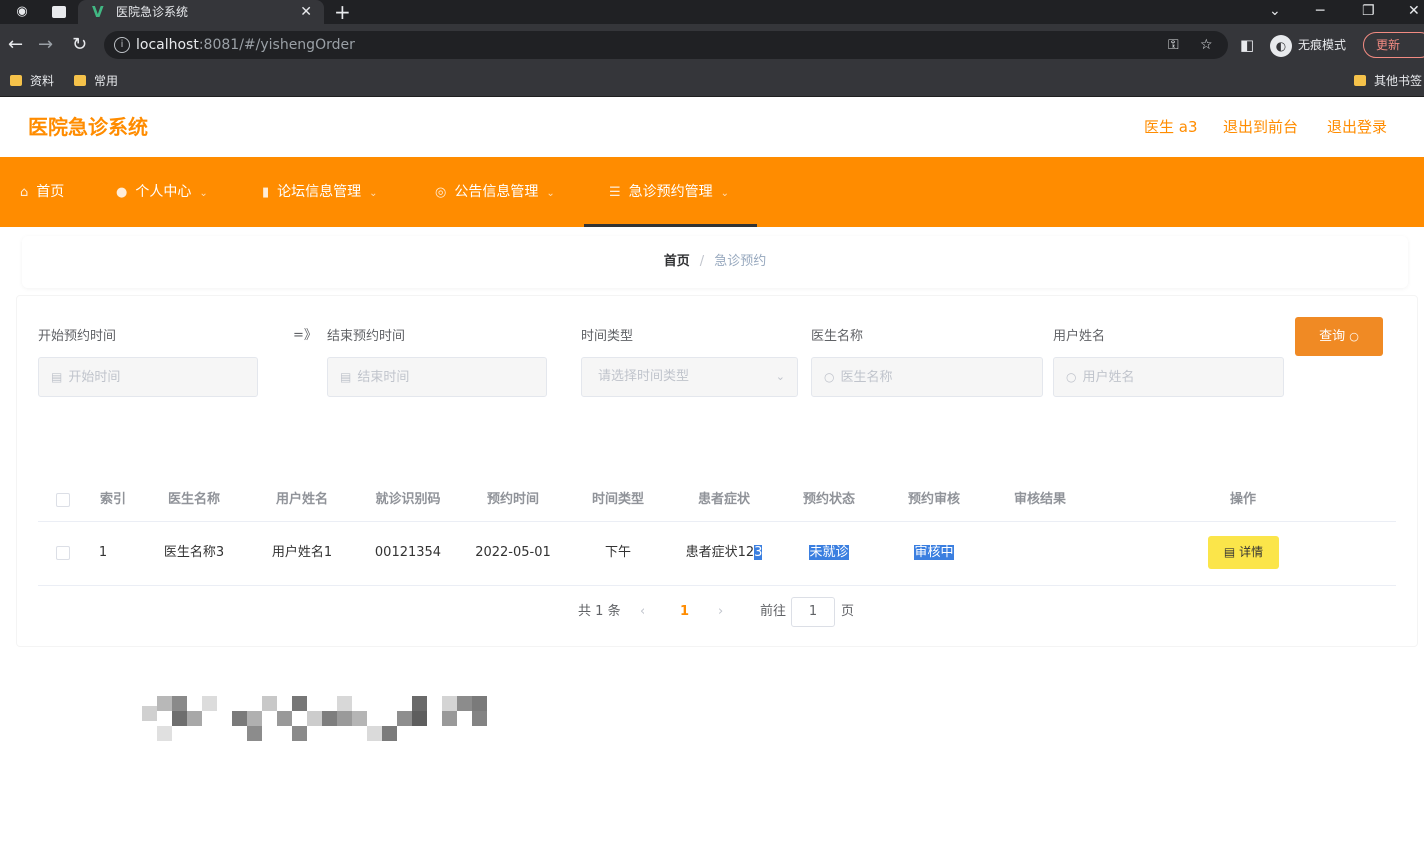  What do you see at coordinates (320, 192) in the screenshot?
I see `nav-item-forum: ▮ 论坛信息管理 ⌄` at bounding box center [320, 192].